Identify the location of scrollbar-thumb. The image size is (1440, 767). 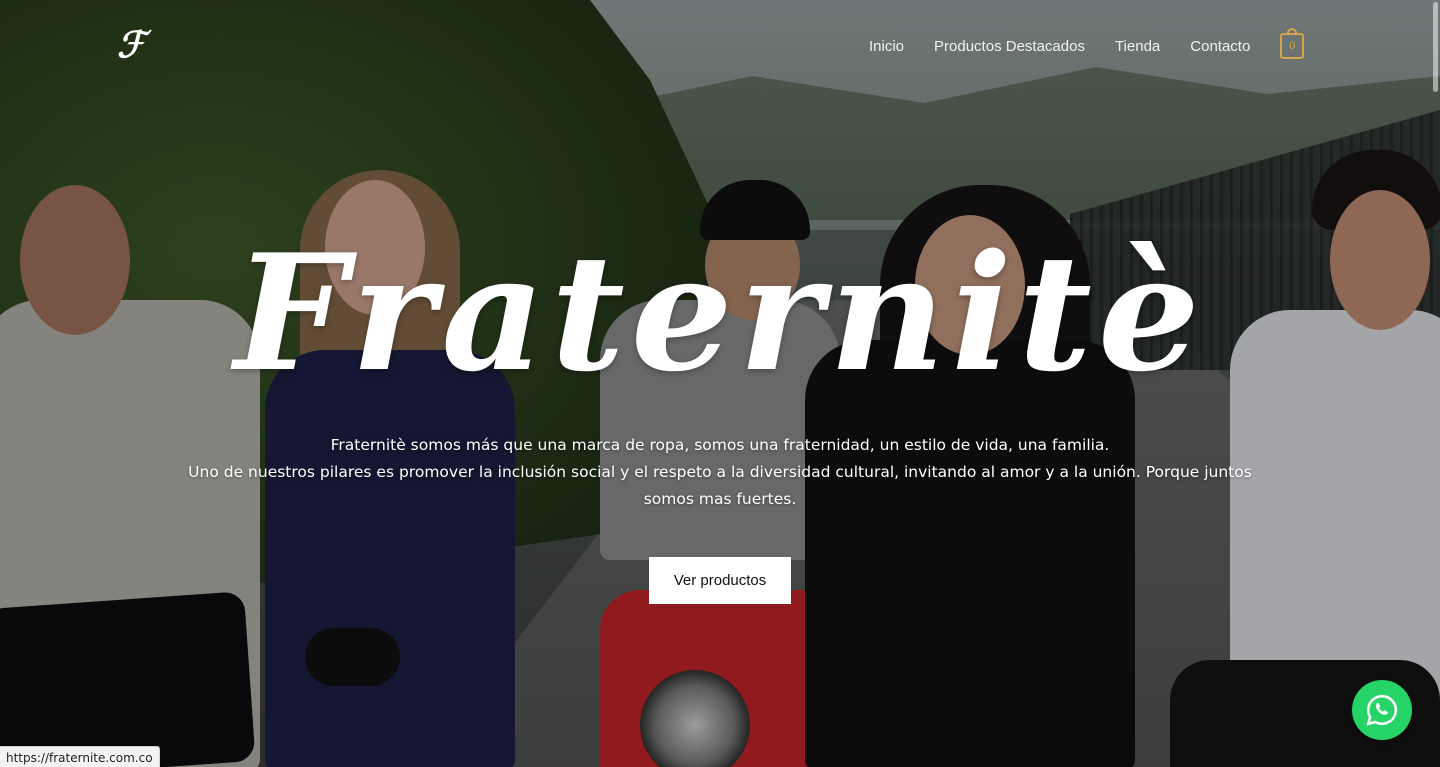
(1435, 47).